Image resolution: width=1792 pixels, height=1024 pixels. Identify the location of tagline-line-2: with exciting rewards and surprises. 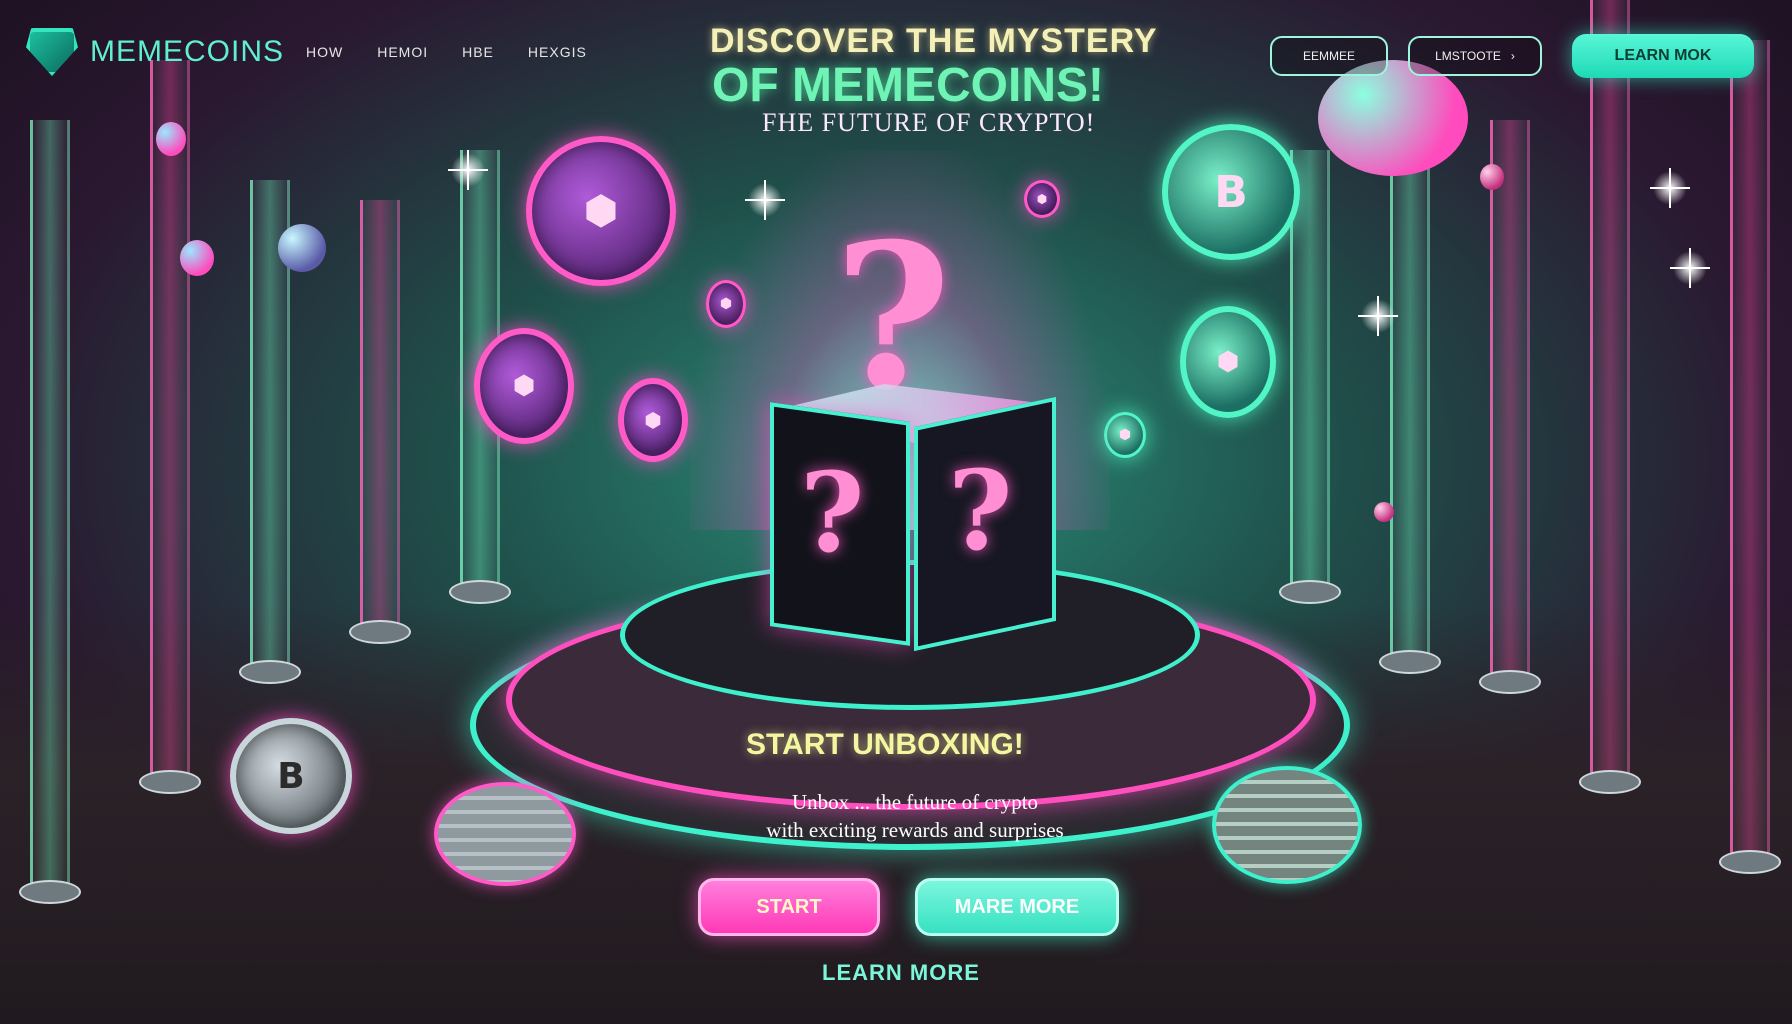
(915, 830).